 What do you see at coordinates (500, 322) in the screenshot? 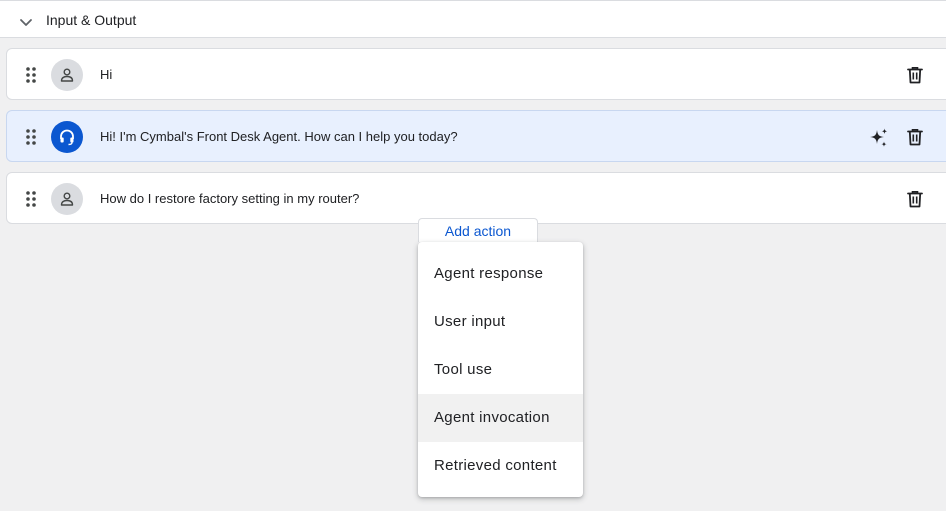
I see `menu-item-user-input: User input` at bounding box center [500, 322].